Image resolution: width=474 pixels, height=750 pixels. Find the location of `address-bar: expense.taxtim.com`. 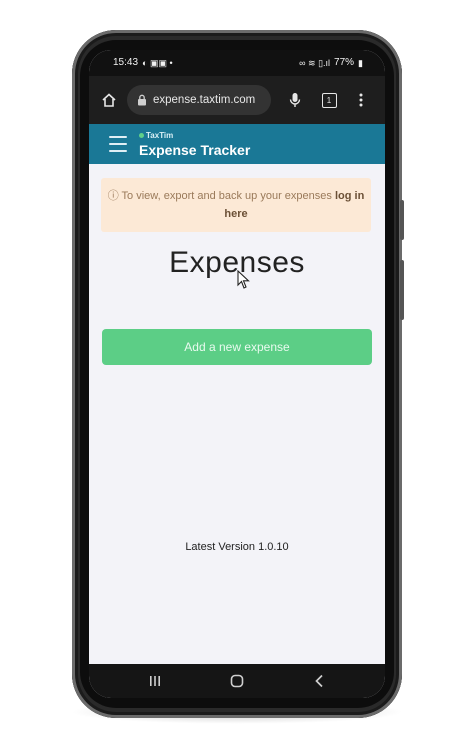

address-bar: expense.taxtim.com is located at coordinates (199, 100).